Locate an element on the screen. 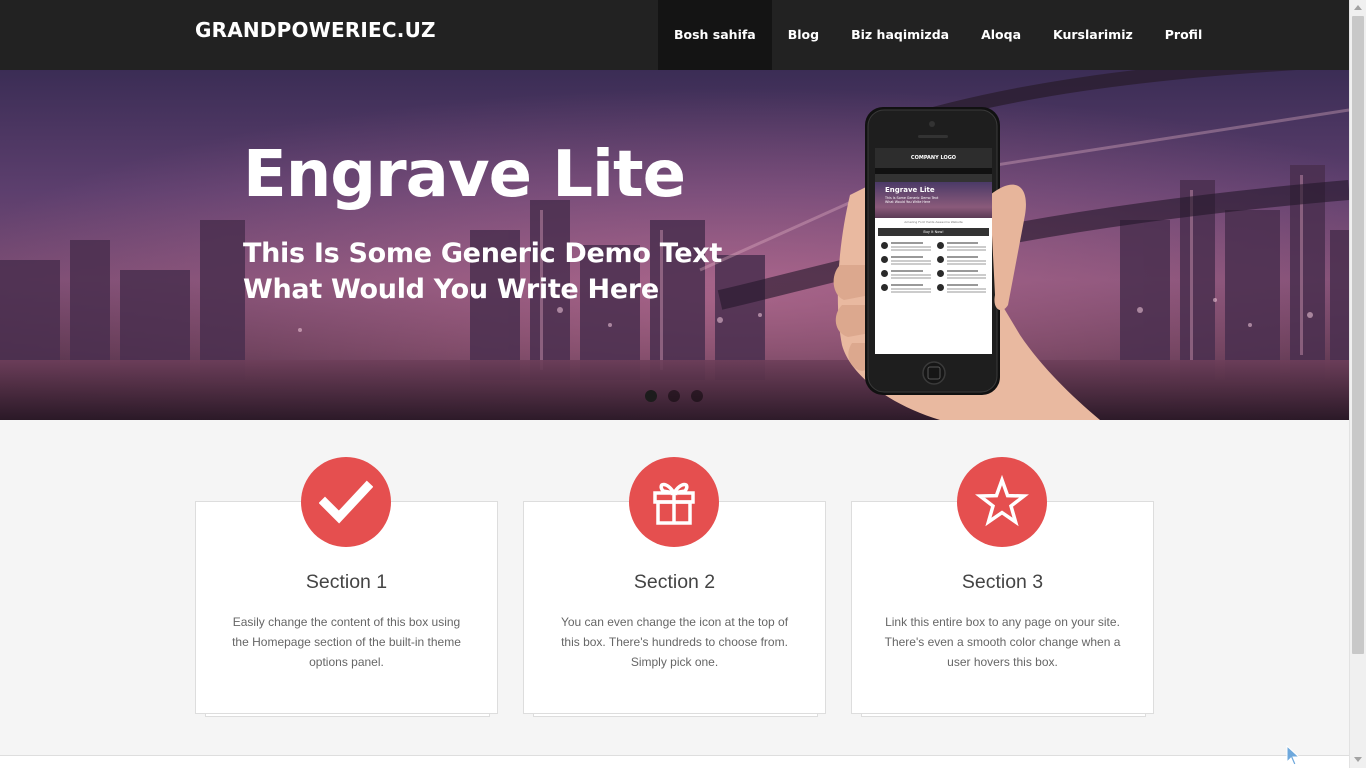  nav-biz-haqimizda: Biz haqimizda is located at coordinates (900, 35).